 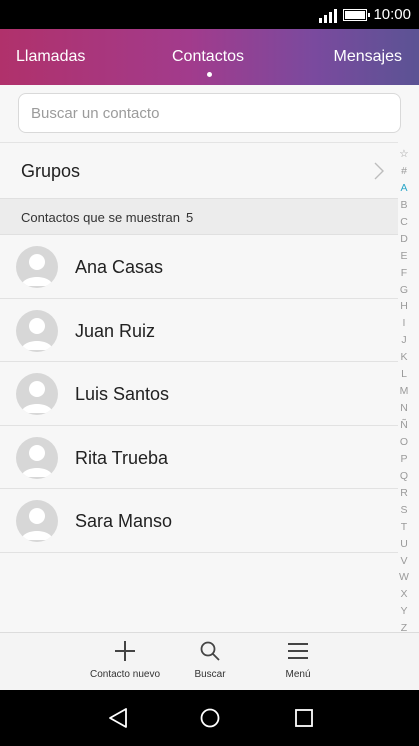 I want to click on alphabet-index-letter: I, so click(x=404, y=323).